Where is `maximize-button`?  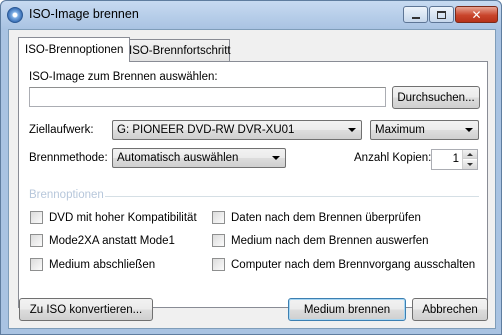
maximize-button is located at coordinates (441, 14).